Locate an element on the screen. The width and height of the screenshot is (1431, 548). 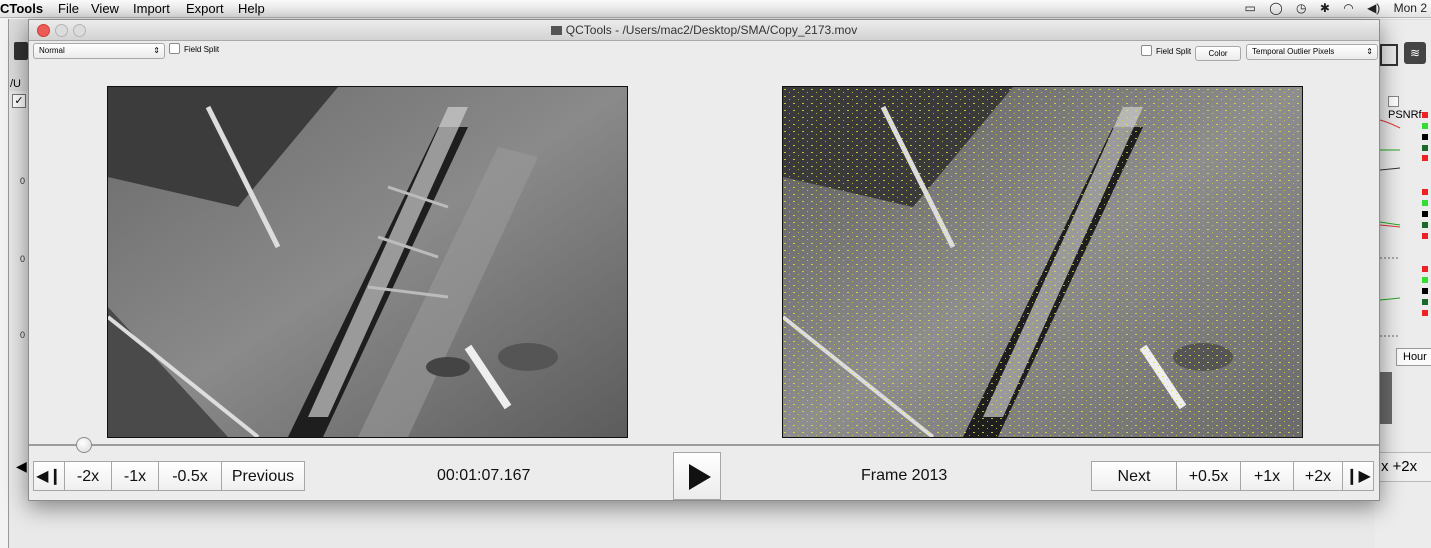
timeline-slider-handle is located at coordinates (84, 445).